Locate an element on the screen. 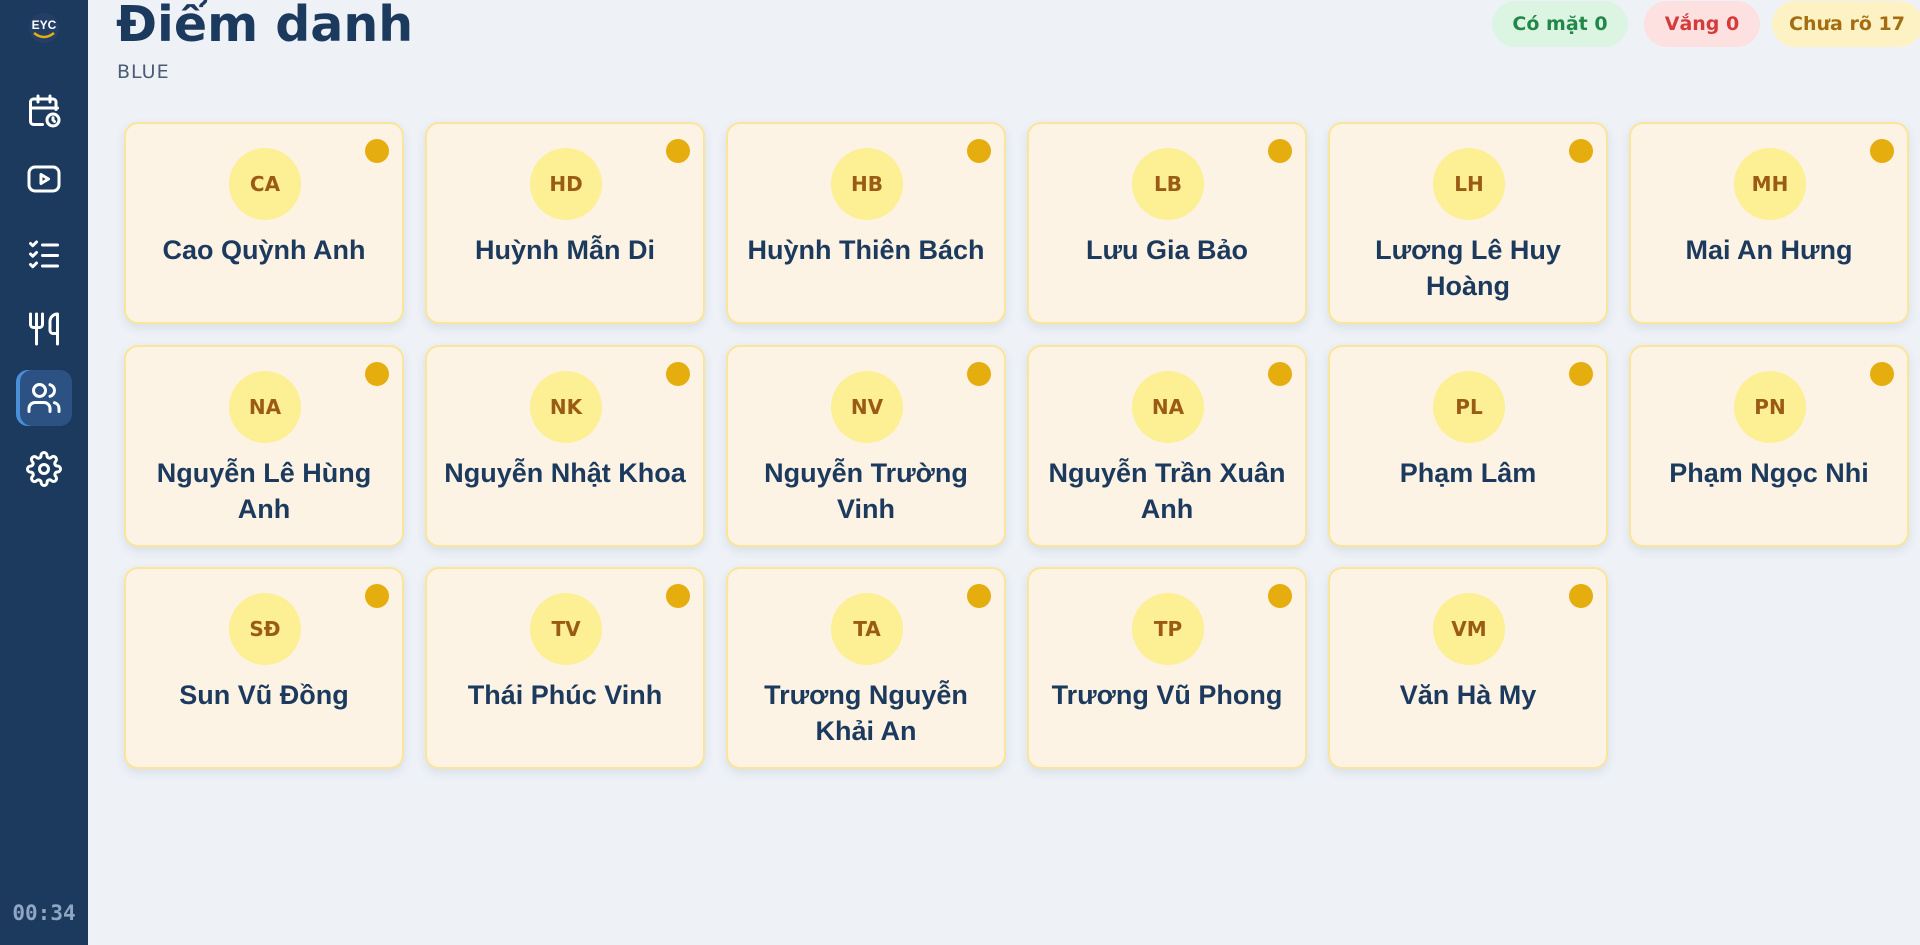  gear-icon is located at coordinates (44, 469).